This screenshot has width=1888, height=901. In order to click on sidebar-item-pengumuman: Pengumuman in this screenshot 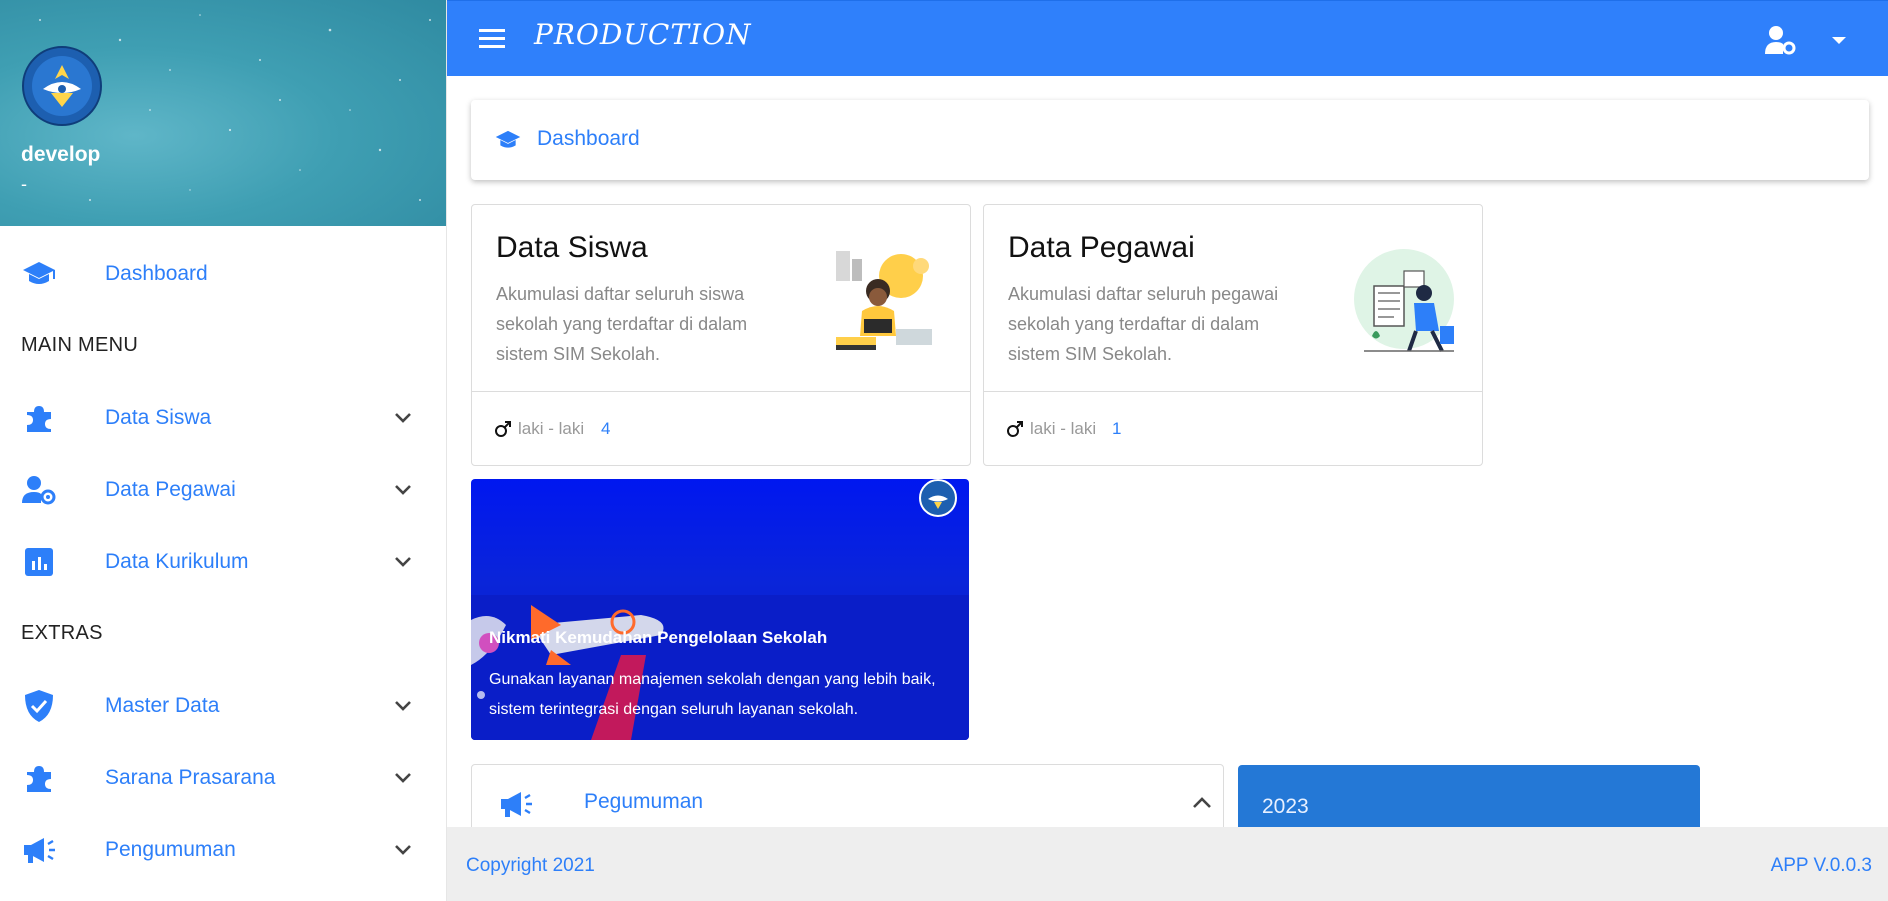, I will do `click(223, 850)`.